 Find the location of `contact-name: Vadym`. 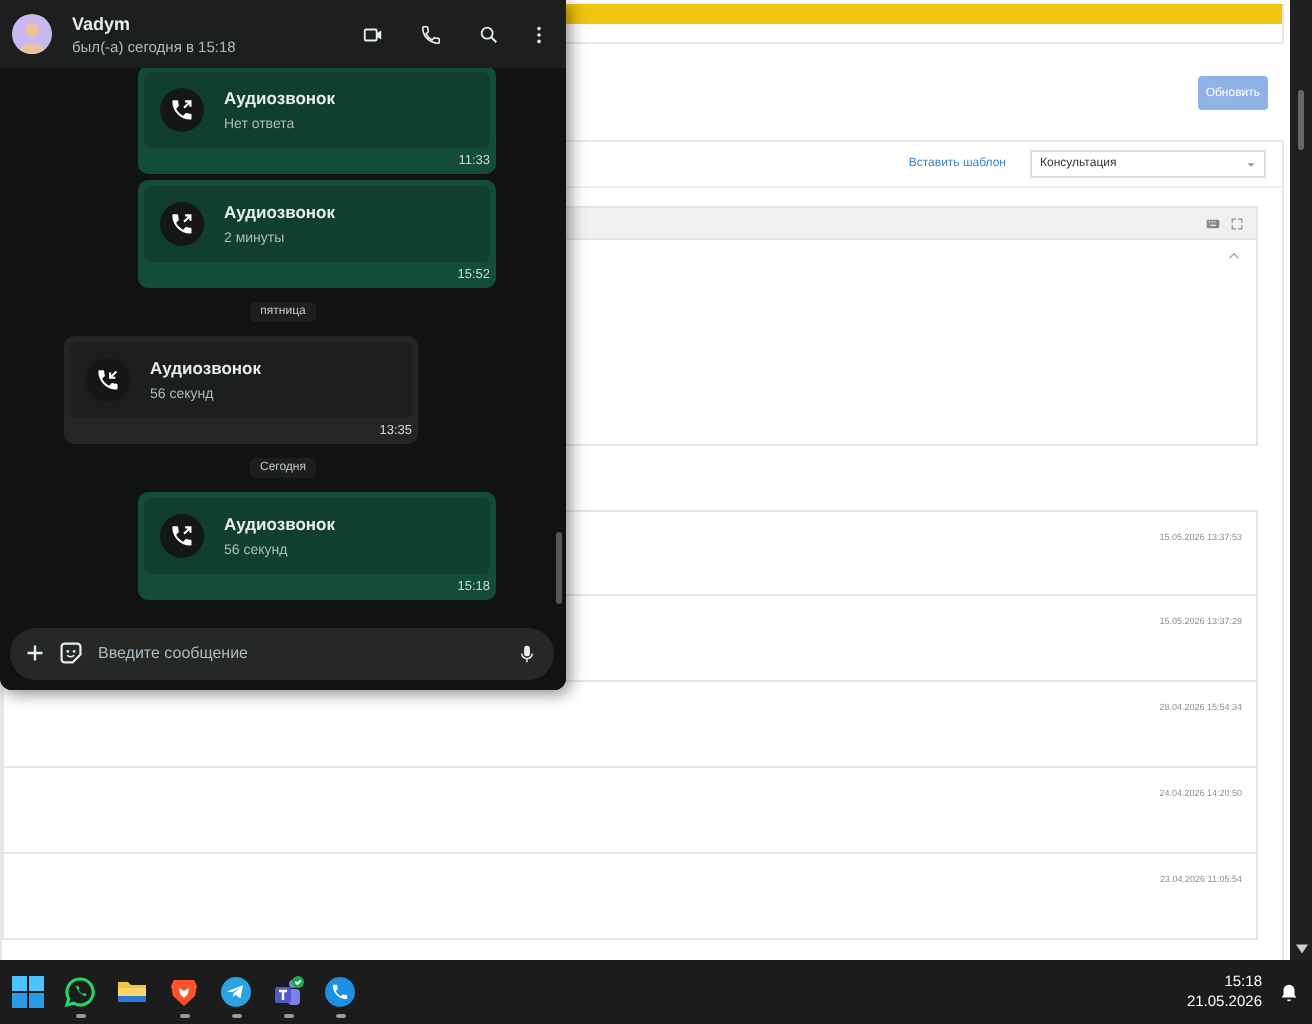

contact-name: Vadym is located at coordinates (102, 23).